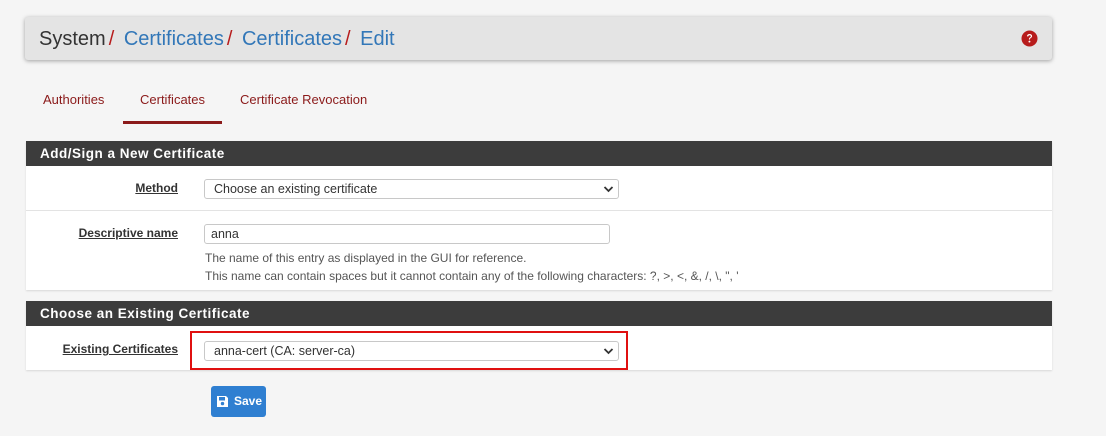 This screenshot has width=1106, height=436. I want to click on tab-certificate-revocation: Certificate Revocation, so click(303, 104).